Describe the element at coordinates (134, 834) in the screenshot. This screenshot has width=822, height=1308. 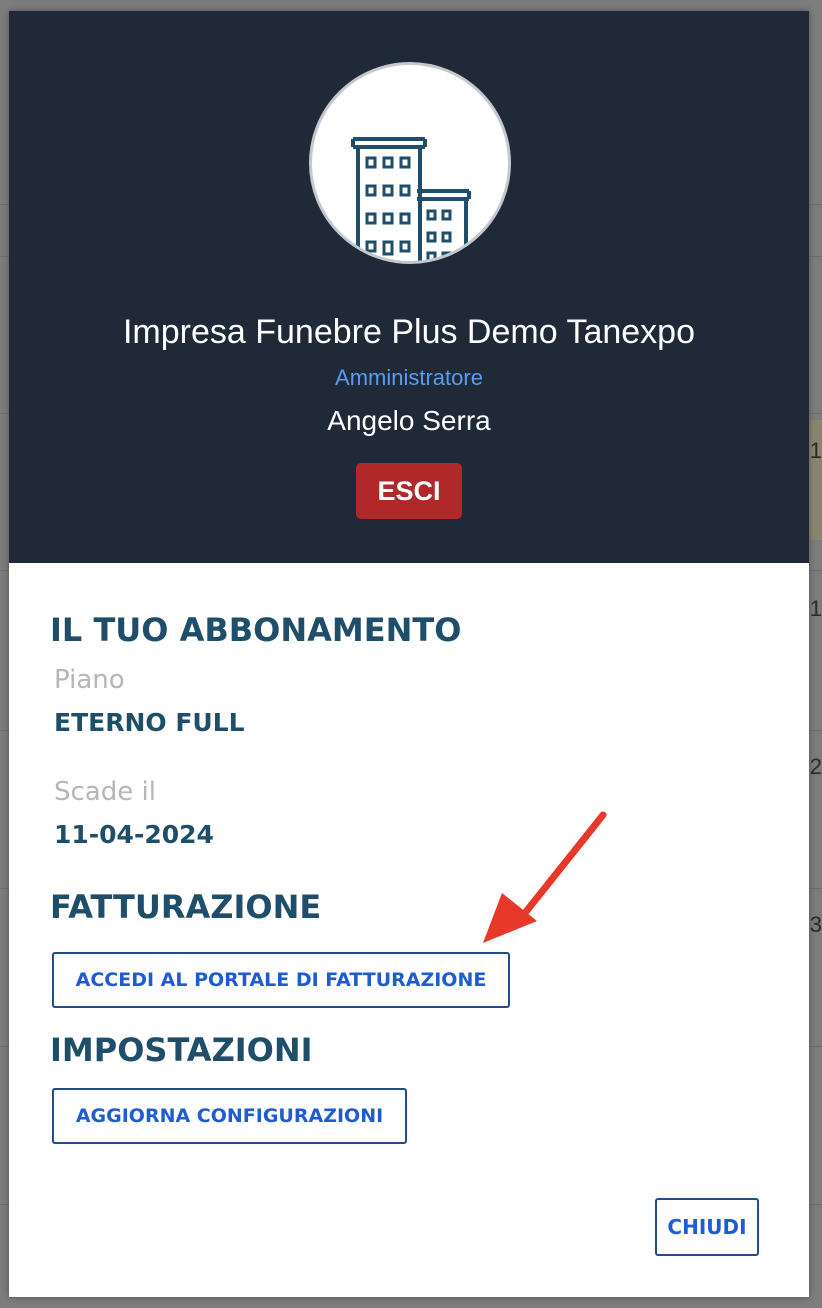
I see `expiry-value: 11-04-2024` at that location.